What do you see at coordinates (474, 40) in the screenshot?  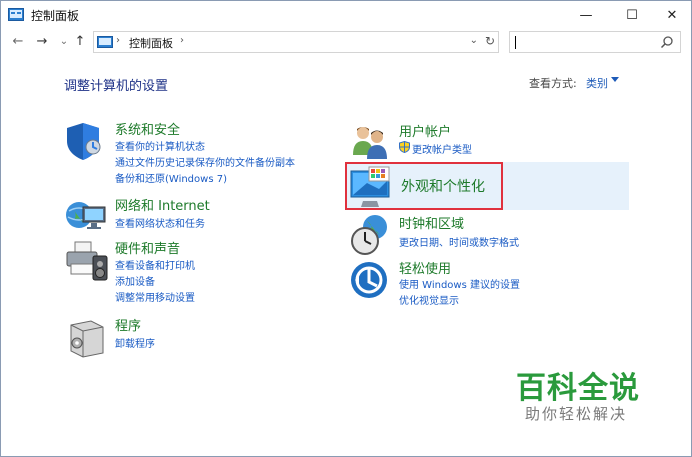 I see `address-dropdown-icon: ⌄` at bounding box center [474, 40].